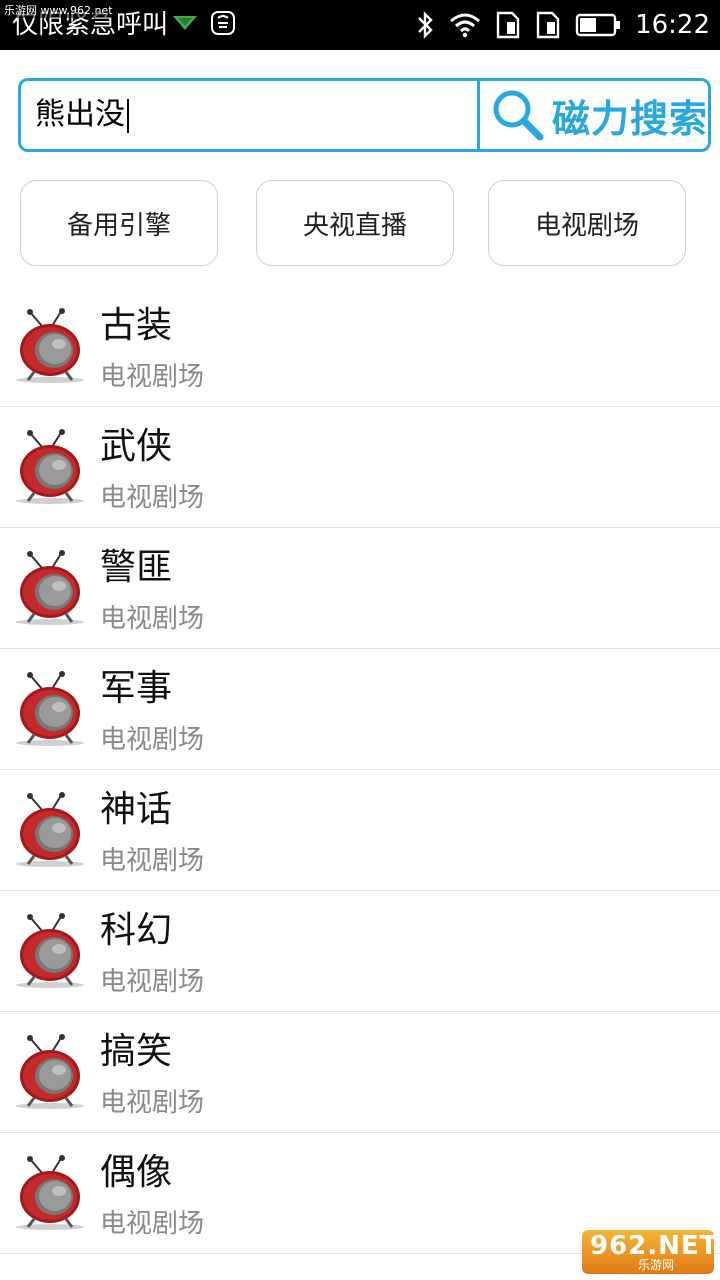 Image resolution: width=720 pixels, height=1280 pixels. I want to click on list-item: 武侠 电视剧场, so click(360, 467).